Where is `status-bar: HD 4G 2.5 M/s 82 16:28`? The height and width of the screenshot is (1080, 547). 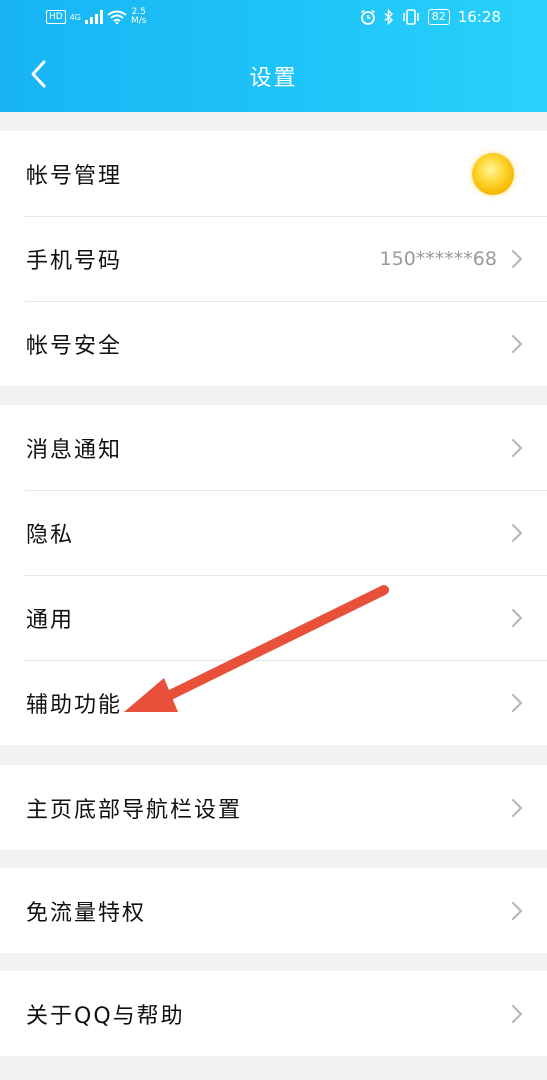
status-bar: HD 4G 2.5 M/s 82 16:28 is located at coordinates (273, 18).